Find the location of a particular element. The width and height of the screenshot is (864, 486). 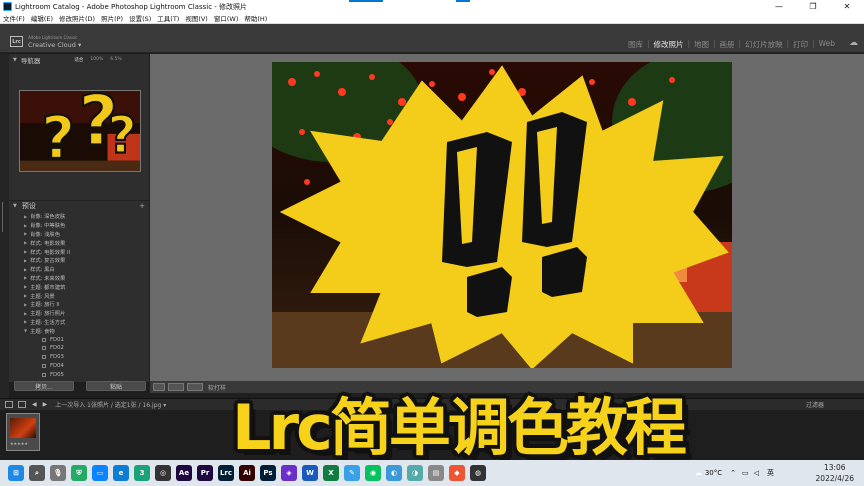

zoom-fit: 适合 is located at coordinates (78, 60).